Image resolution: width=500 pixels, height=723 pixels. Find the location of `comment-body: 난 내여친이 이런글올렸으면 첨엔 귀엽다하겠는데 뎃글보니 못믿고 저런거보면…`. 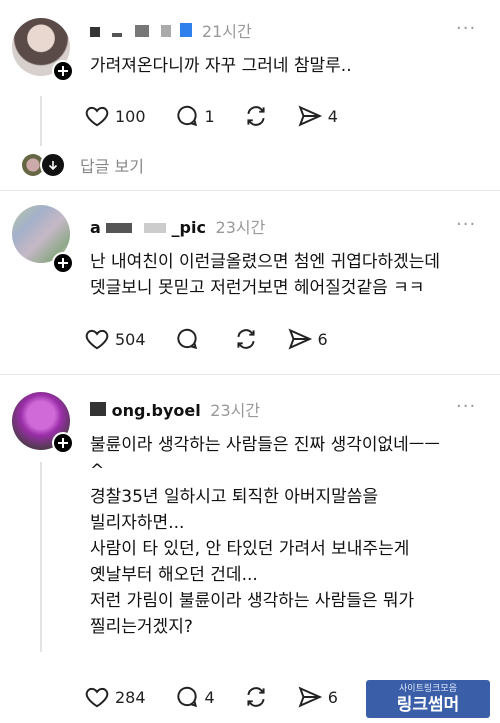

comment-body: 난 내여친이 이런글올렸으면 첨엔 귀엽다하겠는데 뎃글보니 못믿고 저런거보면… is located at coordinates (265, 275).